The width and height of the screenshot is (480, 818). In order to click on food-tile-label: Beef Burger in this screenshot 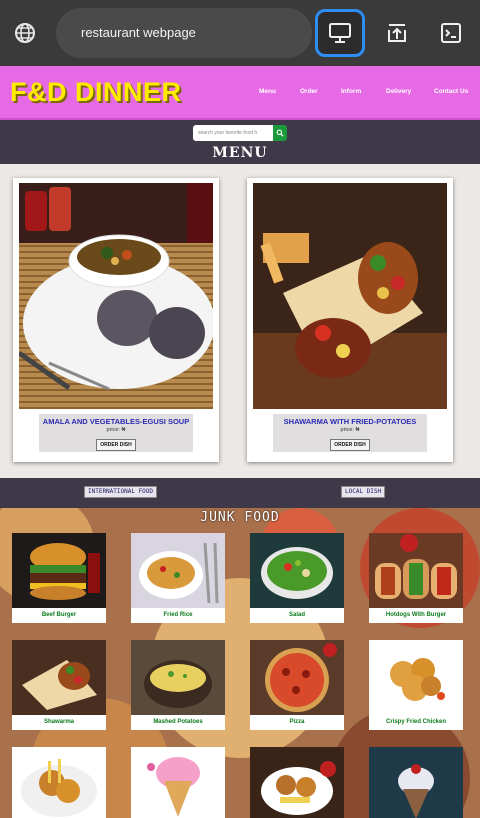, I will do `click(59, 615)`.